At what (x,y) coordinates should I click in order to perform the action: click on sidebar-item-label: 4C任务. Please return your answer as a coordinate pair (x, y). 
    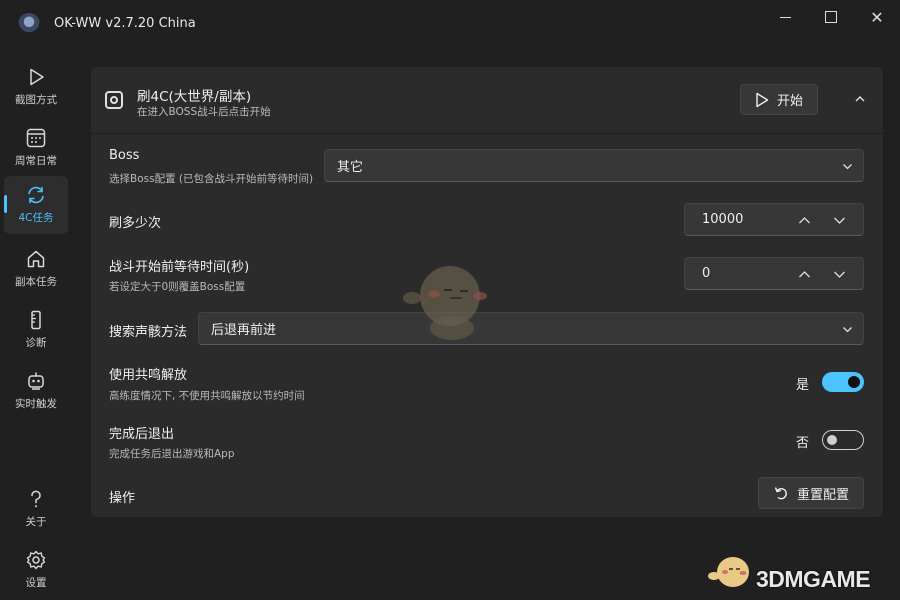
    Looking at the image, I should click on (36, 218).